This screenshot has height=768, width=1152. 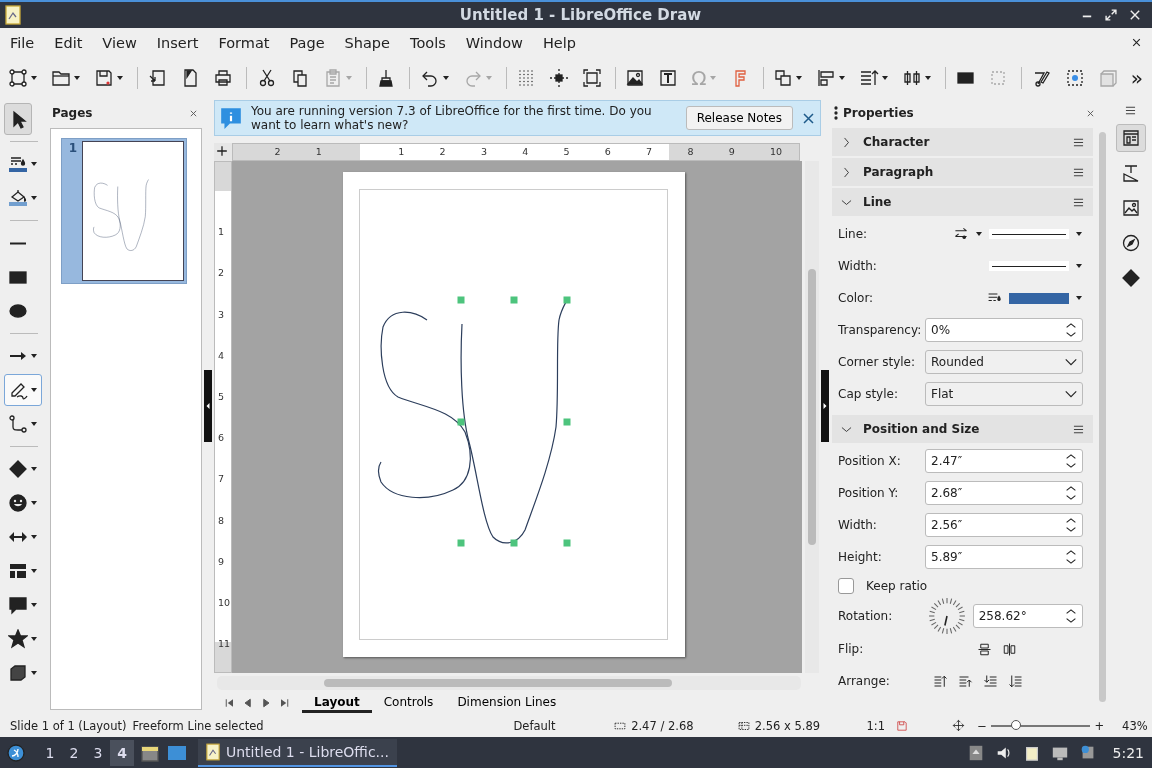 What do you see at coordinates (897, 586) in the screenshot?
I see `checkbox-label: Keep ratio` at bounding box center [897, 586].